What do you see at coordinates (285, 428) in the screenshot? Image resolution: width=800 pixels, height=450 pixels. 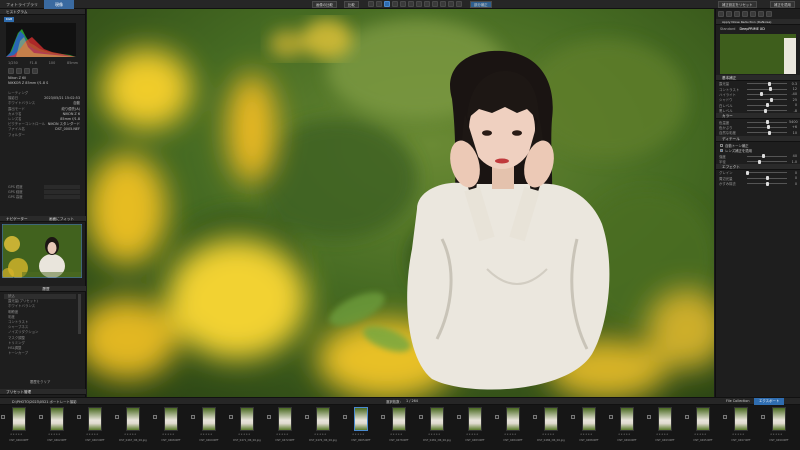 I see `filmstrip-thumbnail: ★★★★★ DST_0472.NEF` at bounding box center [285, 428].